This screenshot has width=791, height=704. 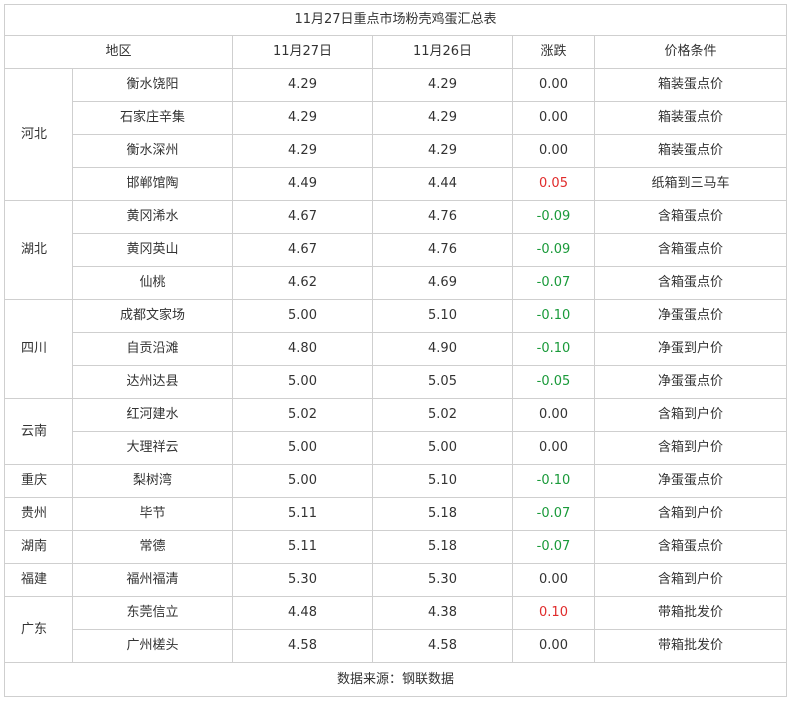 What do you see at coordinates (38, 547) in the screenshot?
I see `region-cell: 湖南` at bounding box center [38, 547].